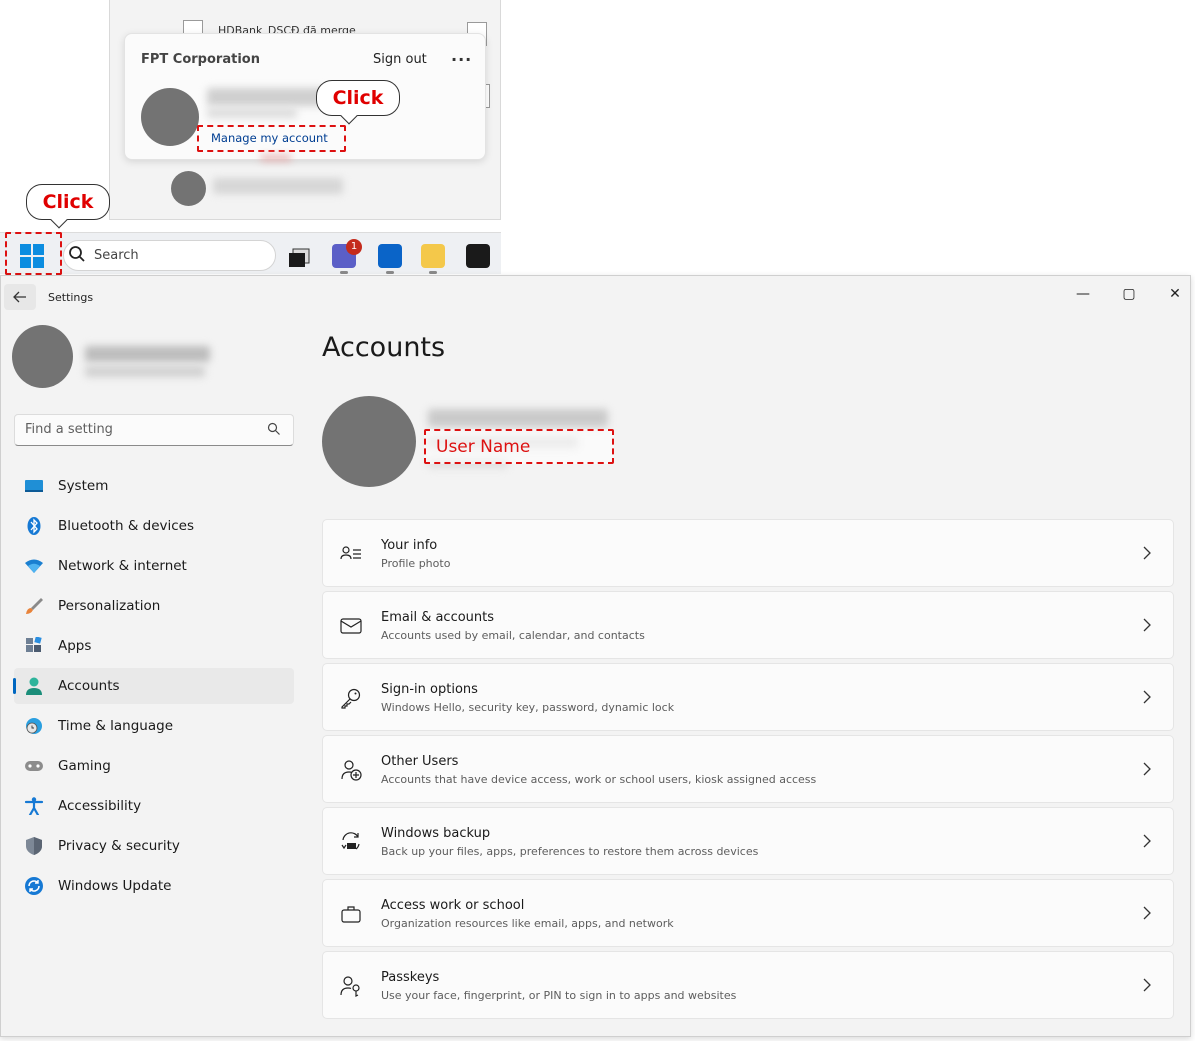 The height and width of the screenshot is (1041, 1195). What do you see at coordinates (273, 428) in the screenshot?
I see `search-icon` at bounding box center [273, 428].